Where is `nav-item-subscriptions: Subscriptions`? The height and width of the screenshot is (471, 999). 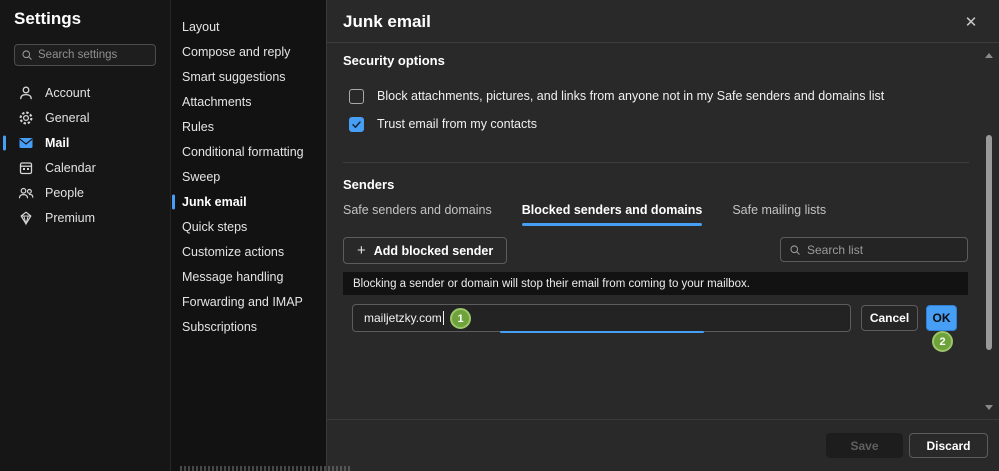
nav-item-subscriptions: Subscriptions is located at coordinates (248, 326).